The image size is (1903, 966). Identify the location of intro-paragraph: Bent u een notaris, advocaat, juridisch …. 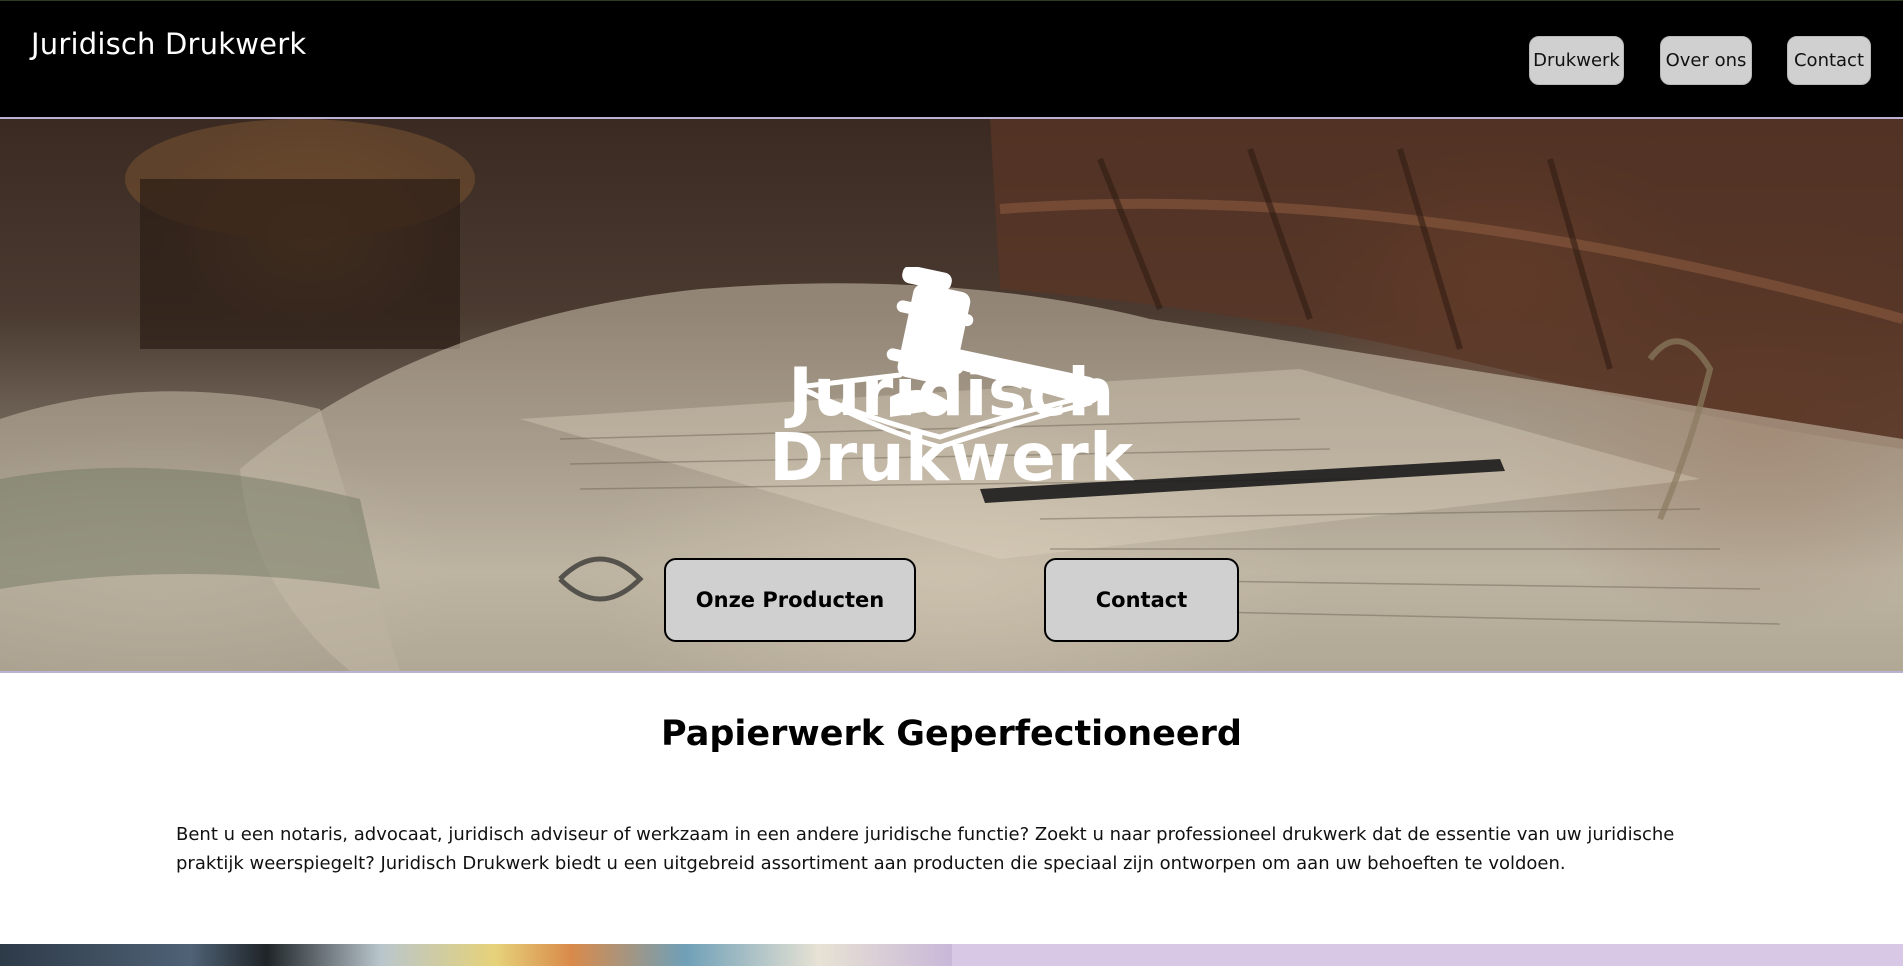
(925, 849).